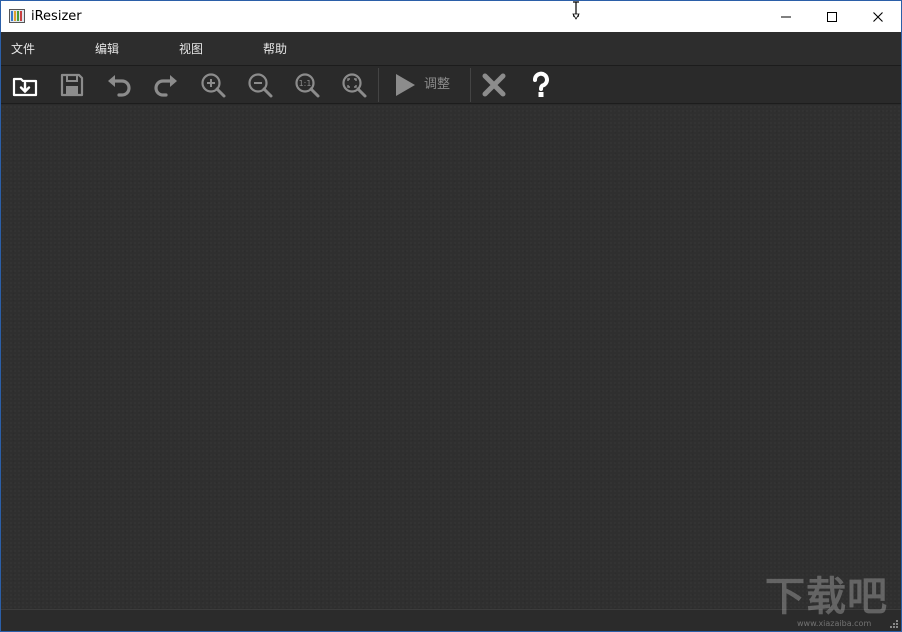  What do you see at coordinates (437, 85) in the screenshot?
I see `run-resize-label: 调整` at bounding box center [437, 85].